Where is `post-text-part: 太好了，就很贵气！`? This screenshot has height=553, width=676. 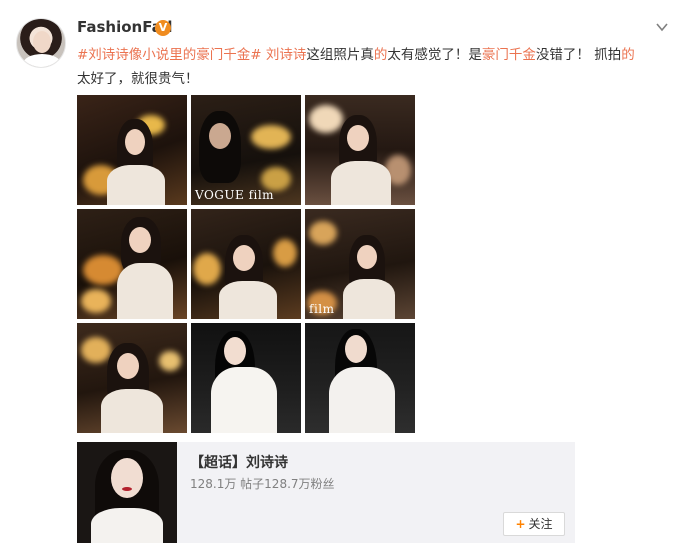 post-text-part: 太好了，就很贵气！ is located at coordinates (138, 79).